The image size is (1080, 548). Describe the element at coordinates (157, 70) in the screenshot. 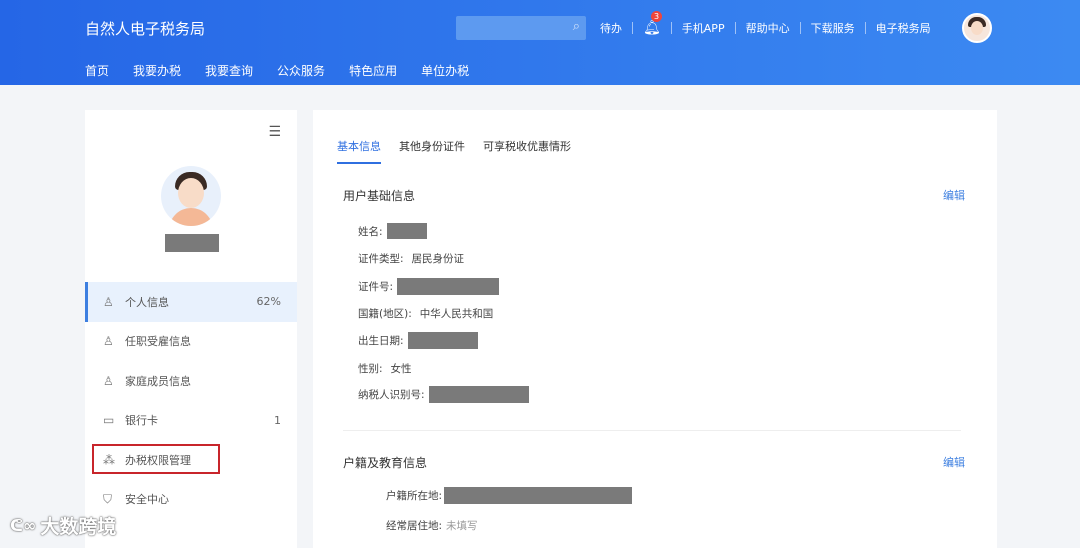

I see `nav-tax: 我要办税` at that location.